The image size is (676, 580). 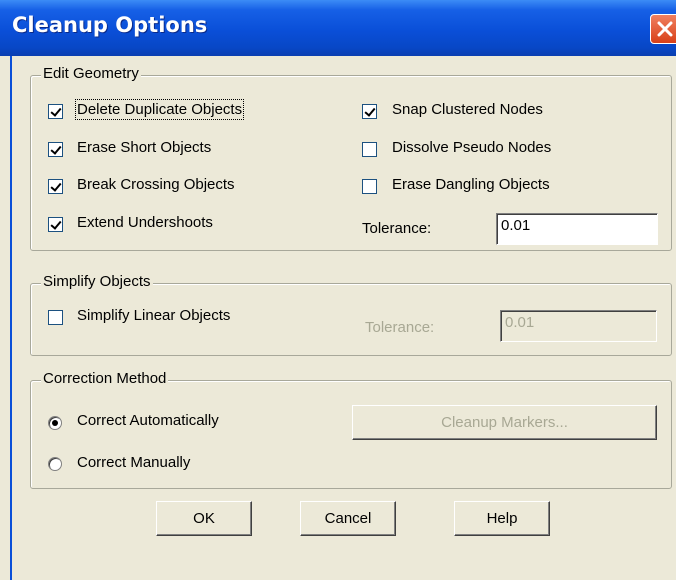 What do you see at coordinates (55, 317) in the screenshot?
I see `simplify-linear-checkbox` at bounding box center [55, 317].